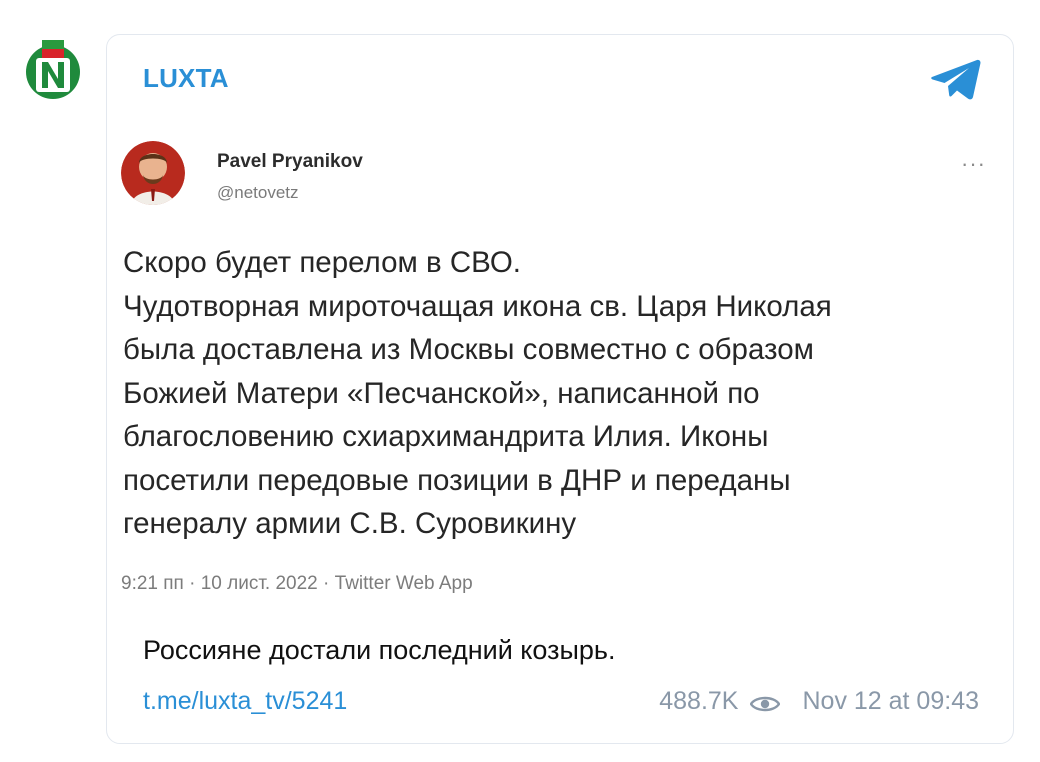 The image size is (1040, 762). What do you see at coordinates (290, 161) in the screenshot?
I see `tweet-author-name: Pavel Pryanikov` at bounding box center [290, 161].